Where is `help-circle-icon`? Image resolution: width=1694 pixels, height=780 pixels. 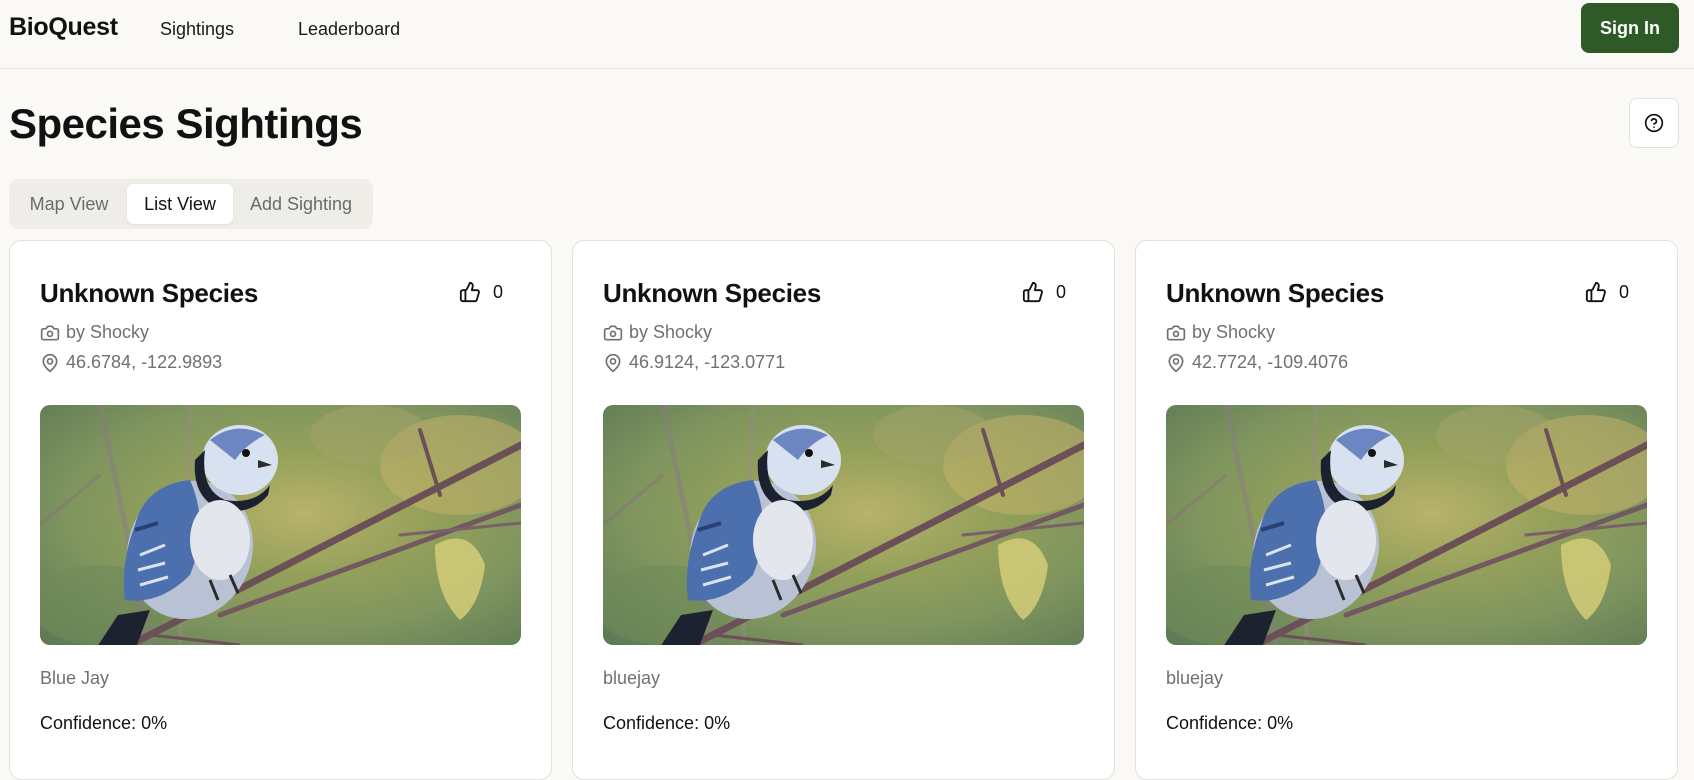
help-circle-icon is located at coordinates (1654, 123).